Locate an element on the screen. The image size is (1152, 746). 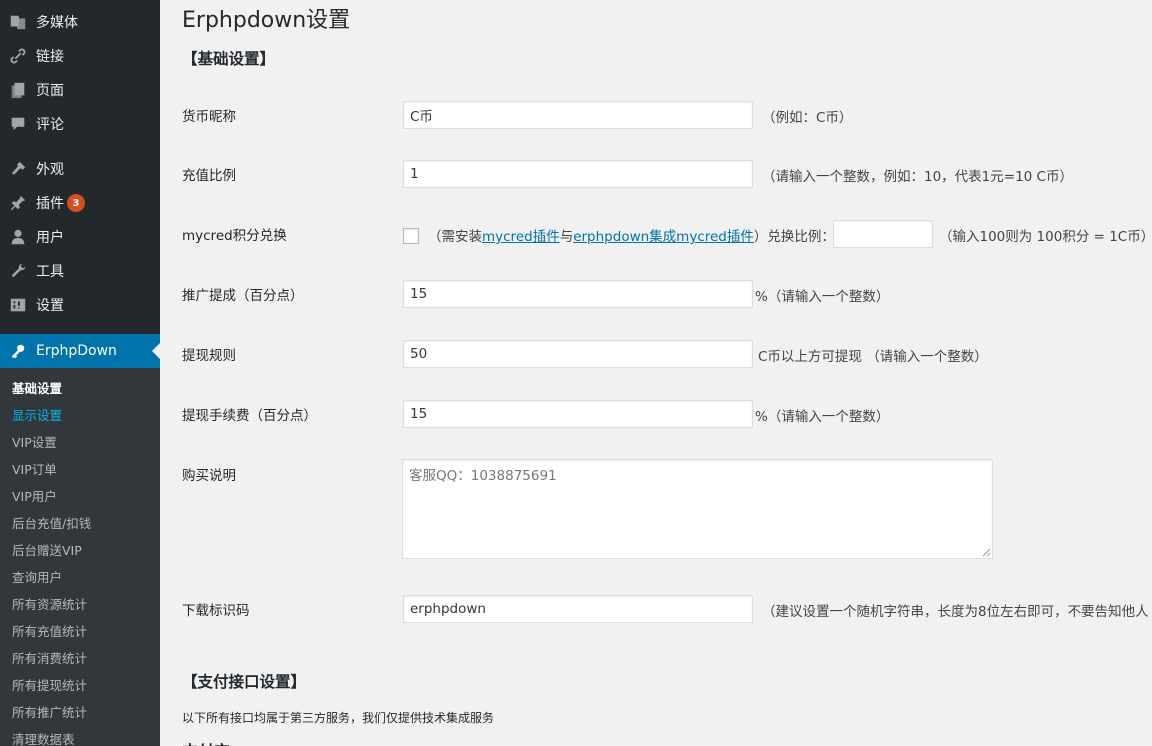
plugin-update-badge: 3 is located at coordinates (76, 203).